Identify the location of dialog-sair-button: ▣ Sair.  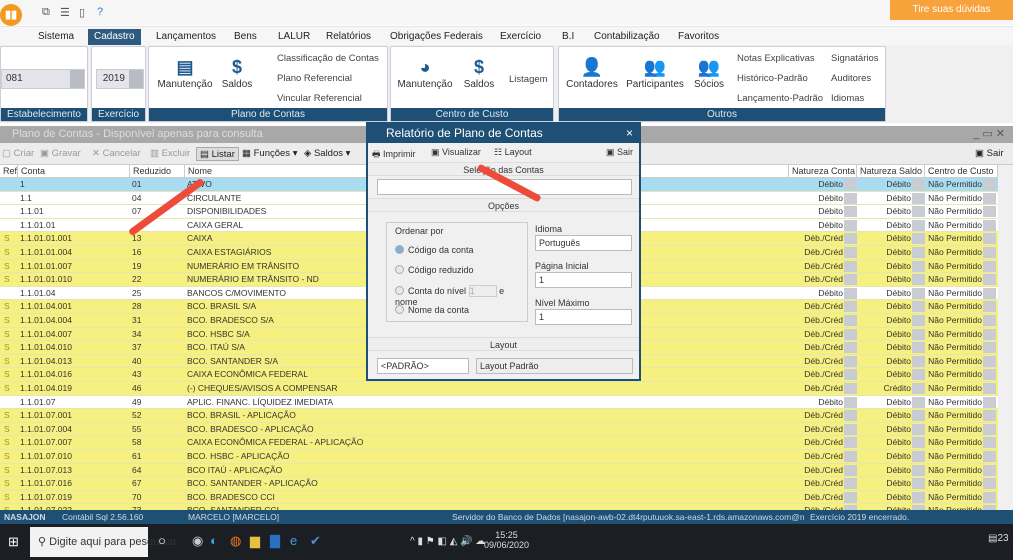
(619, 152).